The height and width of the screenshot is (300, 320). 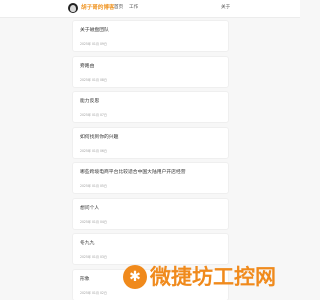 What do you see at coordinates (93, 44) in the screenshot?
I see `post-date: 2025年 01月 09日` at bounding box center [93, 44].